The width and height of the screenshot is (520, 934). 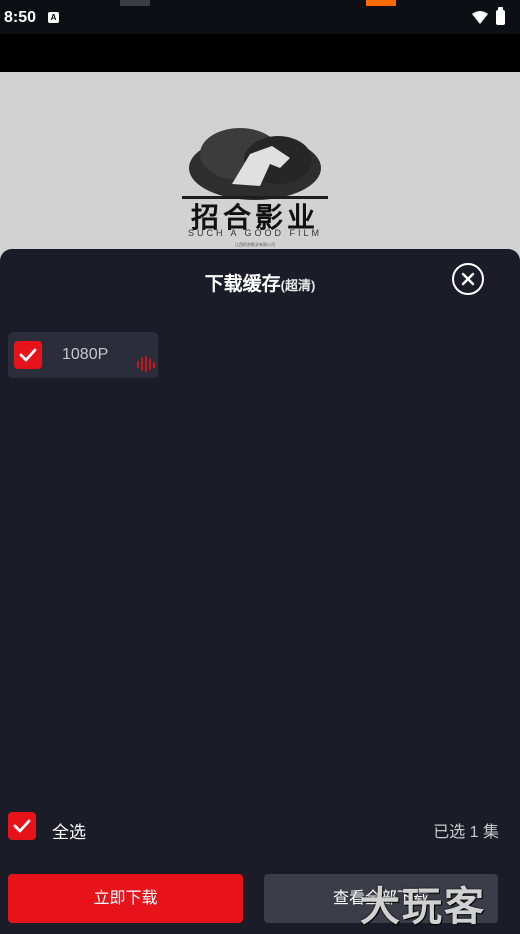 I want to click on status-indicator, so click(x=135, y=3).